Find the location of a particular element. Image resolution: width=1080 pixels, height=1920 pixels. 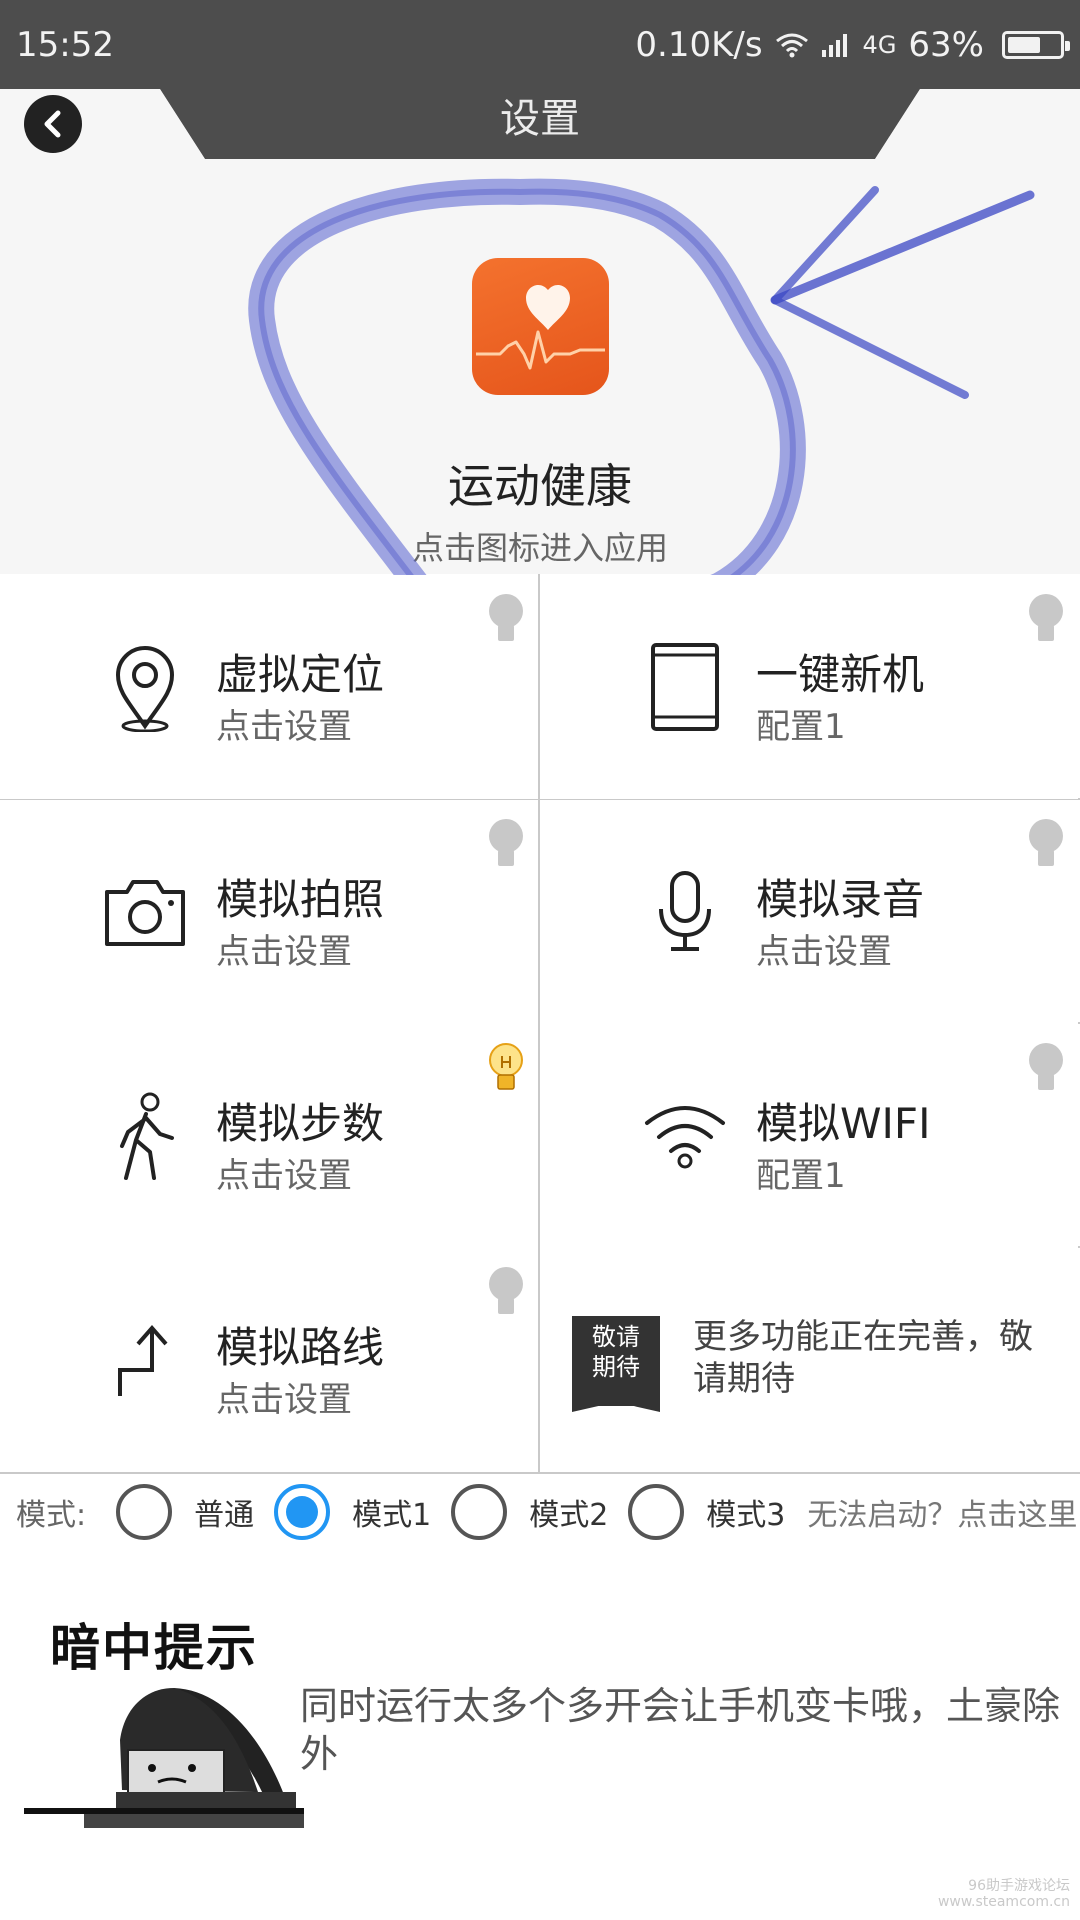

heart-pulse-icon is located at coordinates (540, 327).